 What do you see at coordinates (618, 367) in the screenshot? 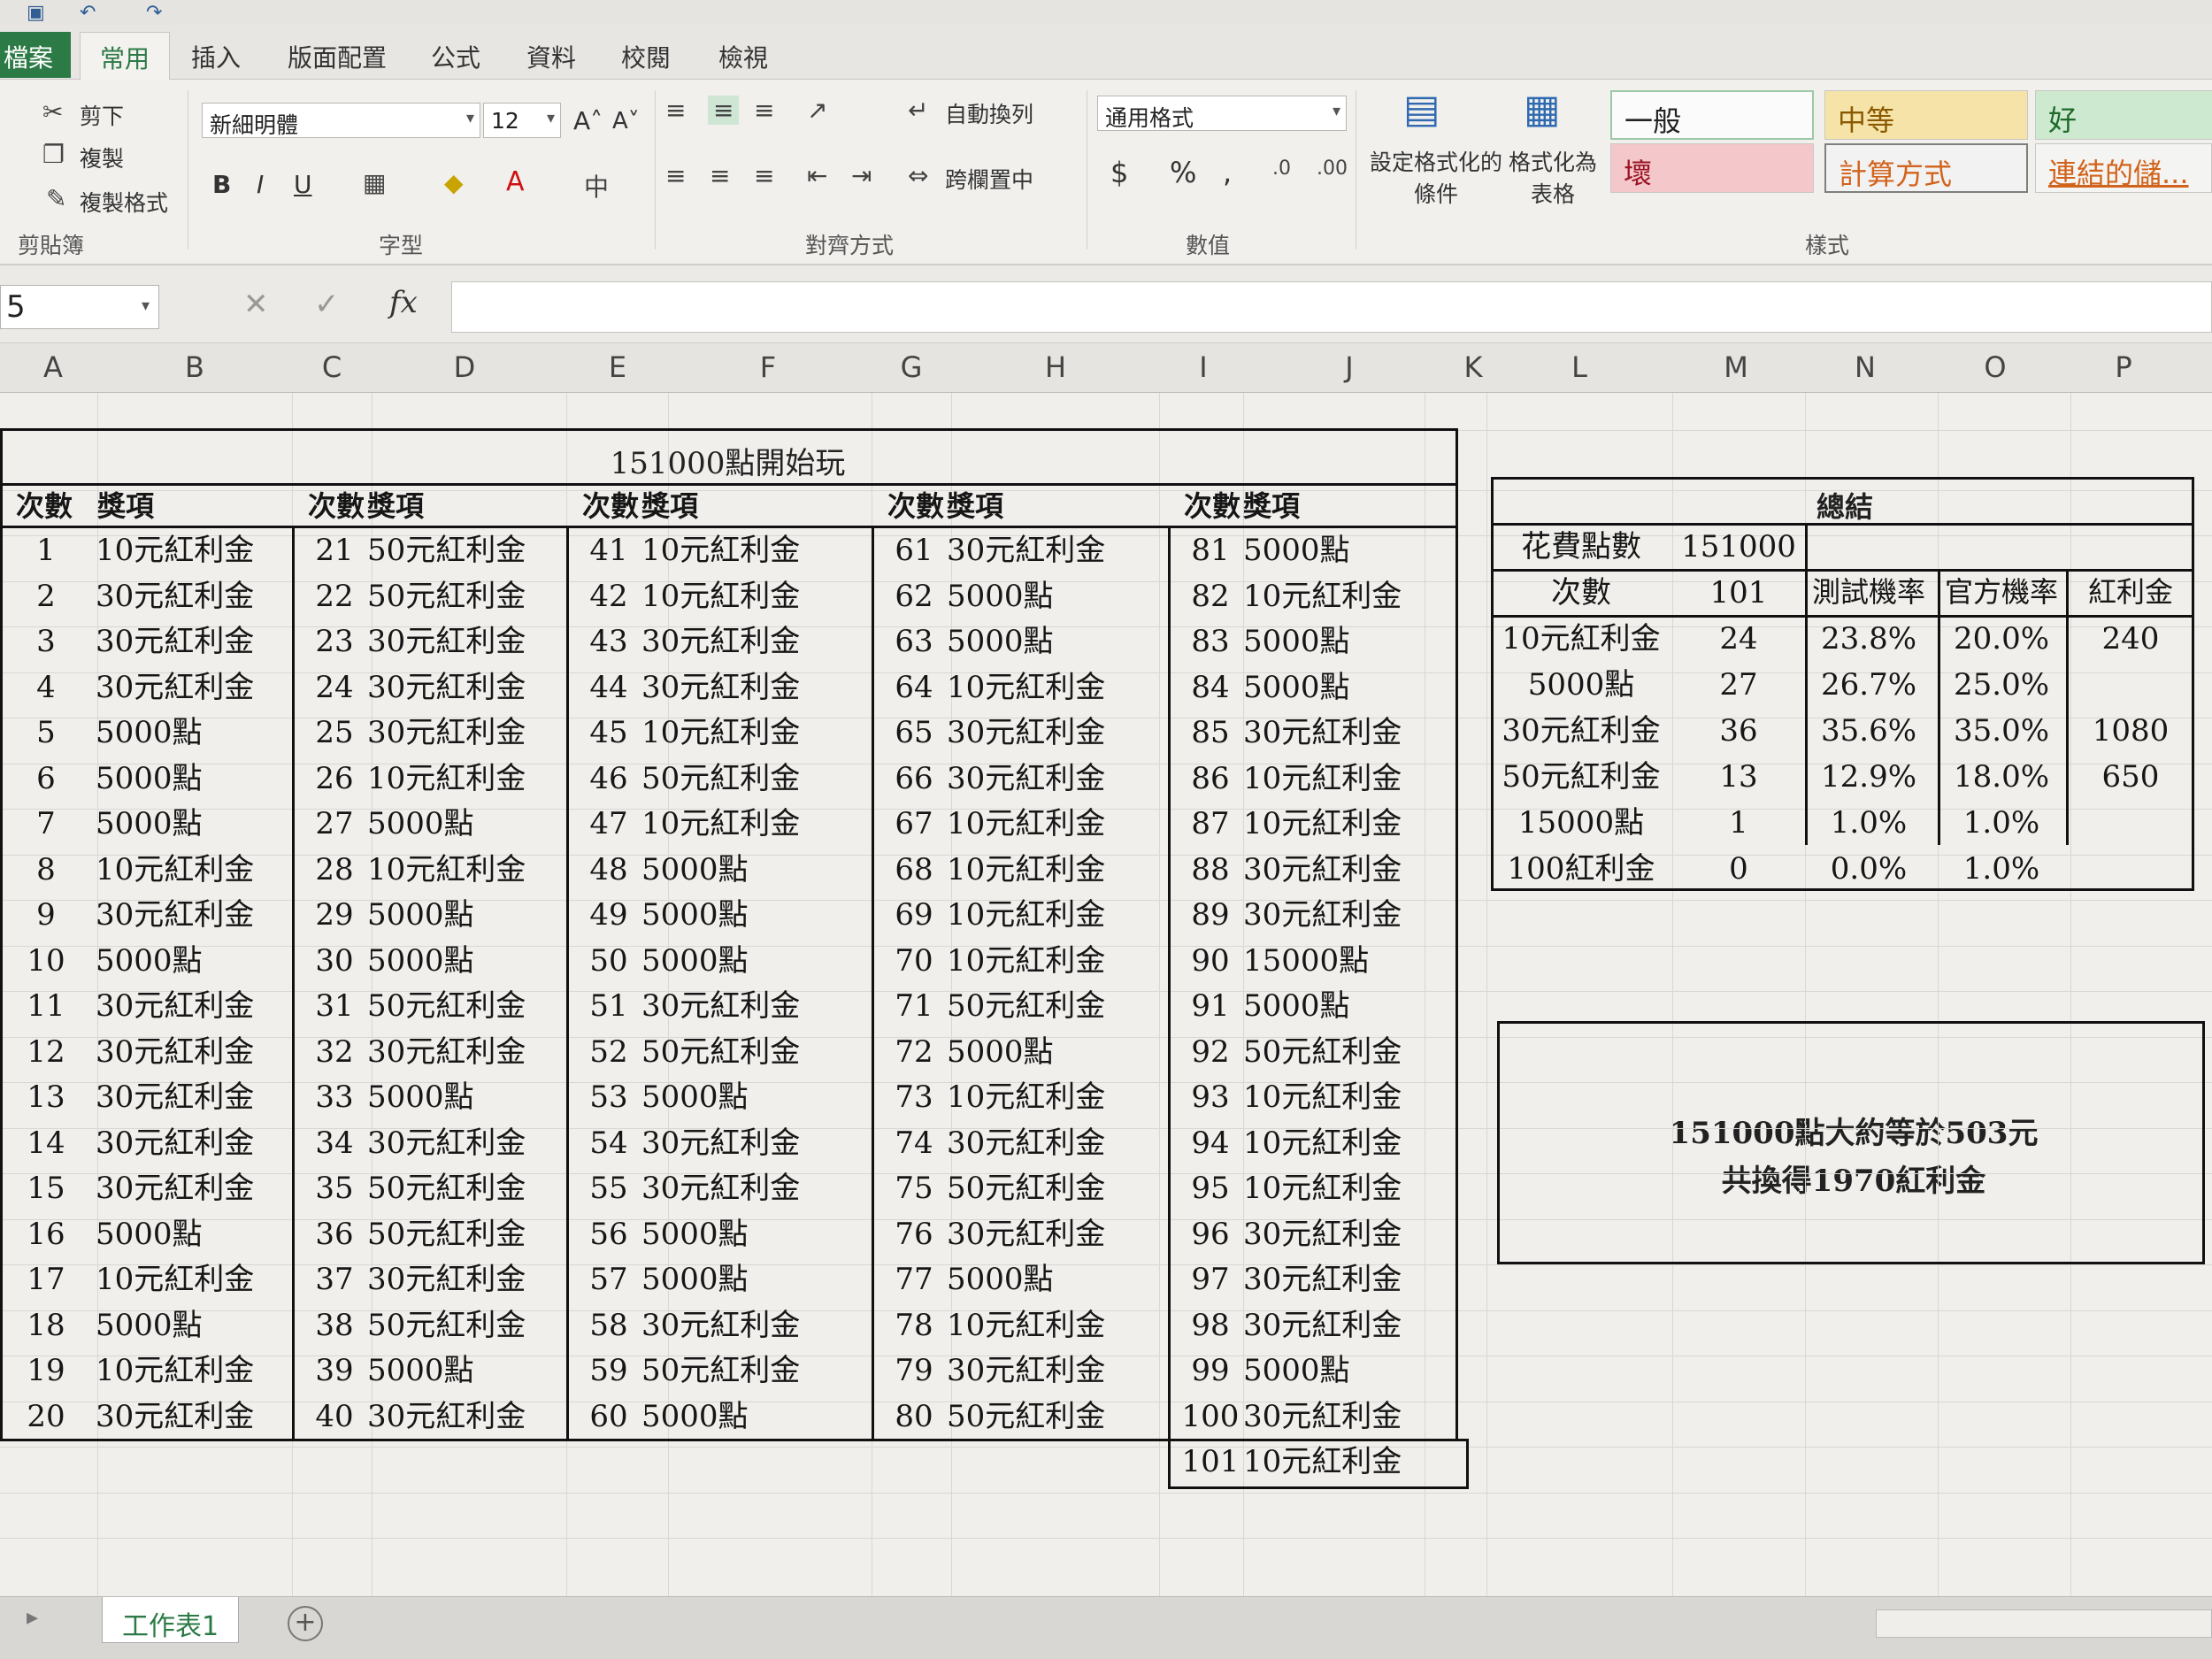
I see `column-header-e: E` at bounding box center [618, 367].